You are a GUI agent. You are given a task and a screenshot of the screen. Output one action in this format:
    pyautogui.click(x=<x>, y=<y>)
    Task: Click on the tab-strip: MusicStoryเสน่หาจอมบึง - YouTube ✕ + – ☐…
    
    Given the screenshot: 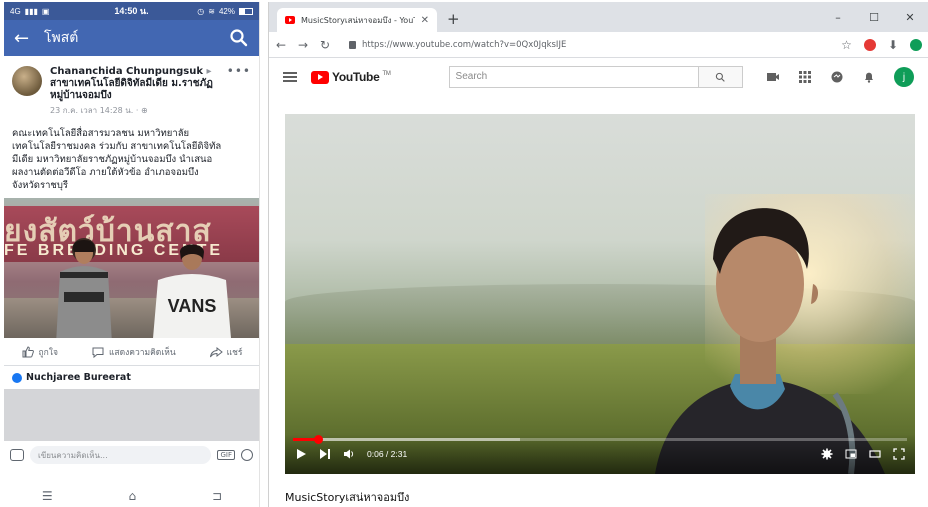 What is the action you would take?
    pyautogui.click(x=598, y=17)
    